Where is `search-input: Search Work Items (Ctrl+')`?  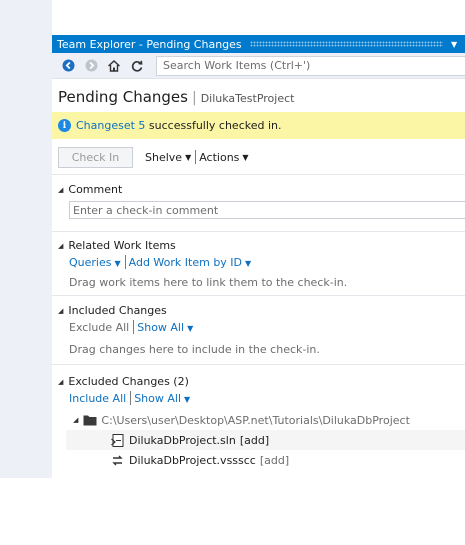
search-input: Search Work Items (Ctrl+') is located at coordinates (310, 65).